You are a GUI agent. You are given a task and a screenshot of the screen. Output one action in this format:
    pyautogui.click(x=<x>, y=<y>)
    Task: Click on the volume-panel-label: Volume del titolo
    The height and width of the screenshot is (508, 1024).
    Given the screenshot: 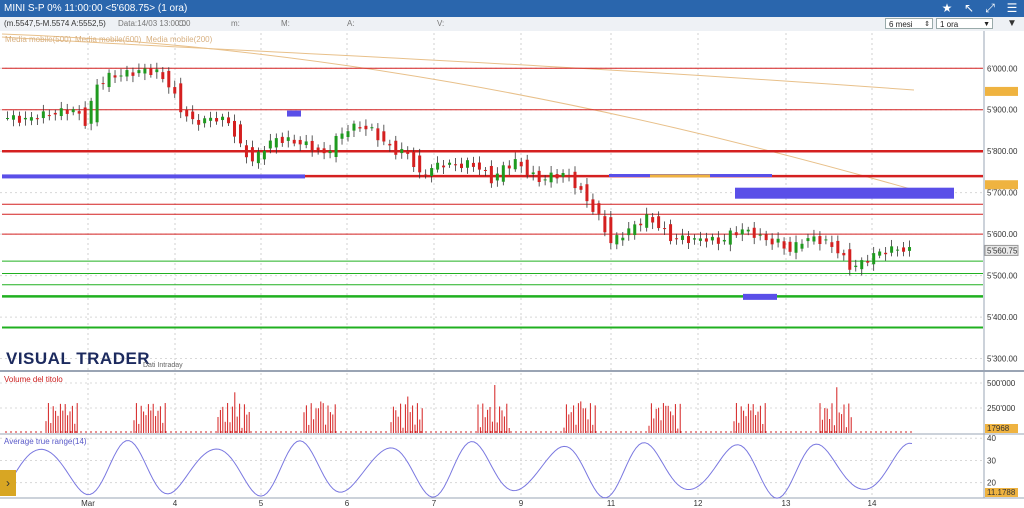 What is the action you would take?
    pyautogui.click(x=33, y=379)
    